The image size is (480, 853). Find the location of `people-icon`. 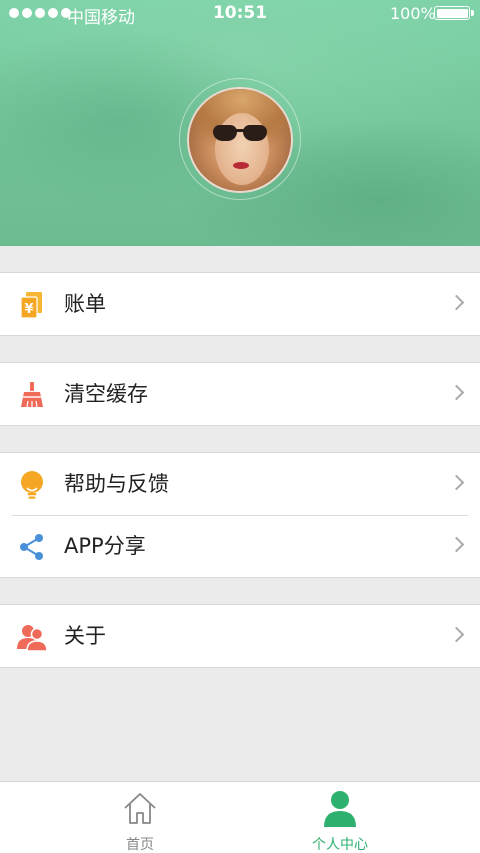

people-icon is located at coordinates (32, 638).